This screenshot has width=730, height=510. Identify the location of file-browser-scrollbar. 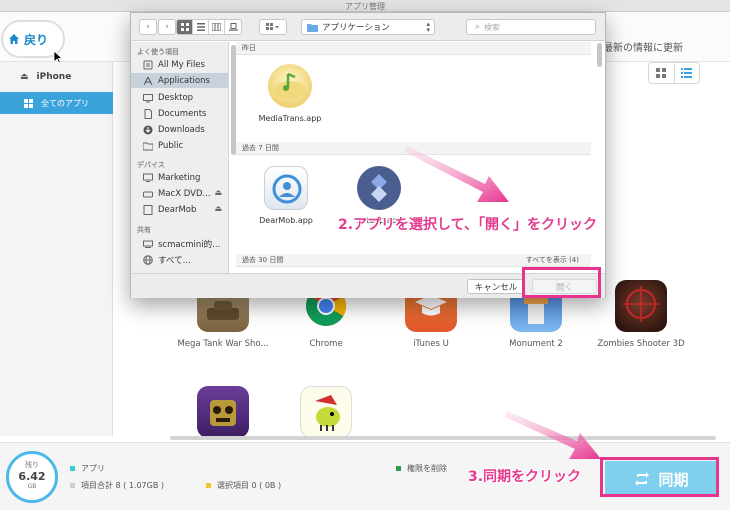
(599, 55).